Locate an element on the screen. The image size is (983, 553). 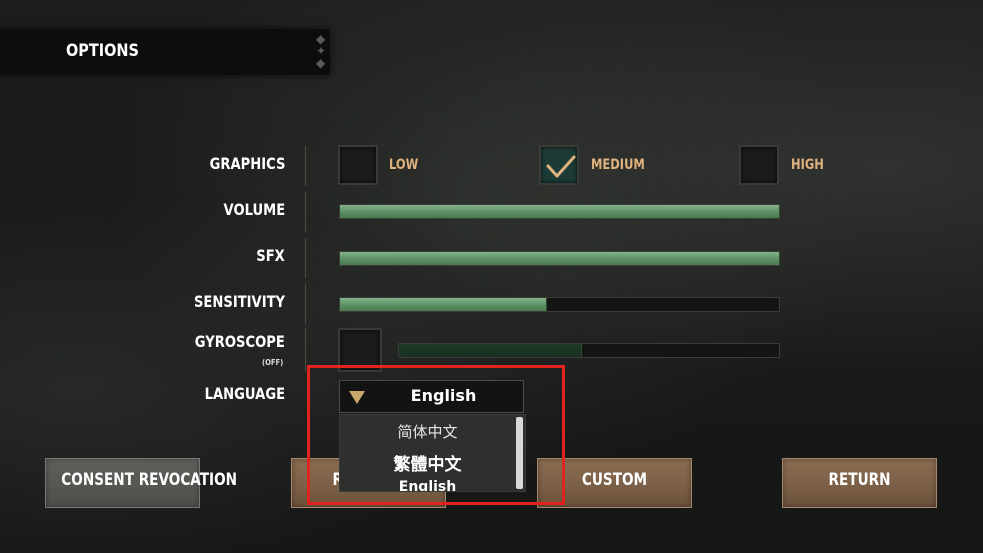
gyroscope-state: (OFF) is located at coordinates (273, 362).